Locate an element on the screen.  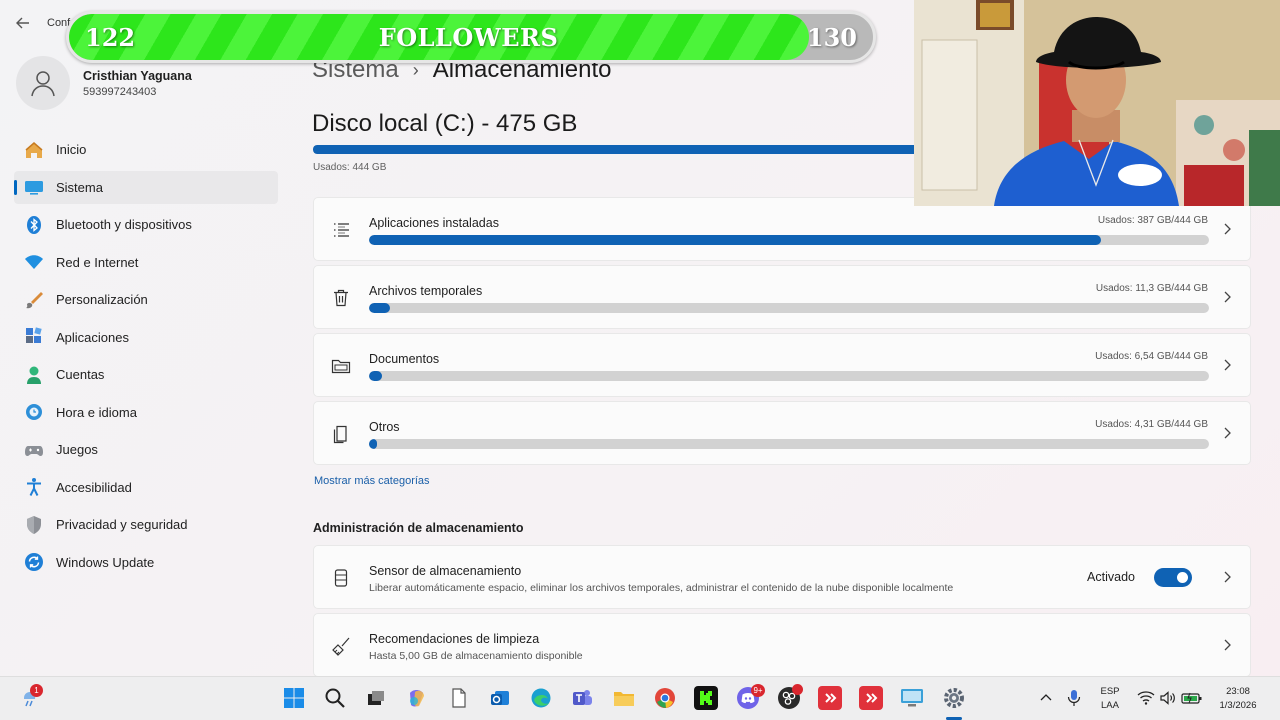
section-heading: Administración de almacenamiento is located at coordinates (418, 528).